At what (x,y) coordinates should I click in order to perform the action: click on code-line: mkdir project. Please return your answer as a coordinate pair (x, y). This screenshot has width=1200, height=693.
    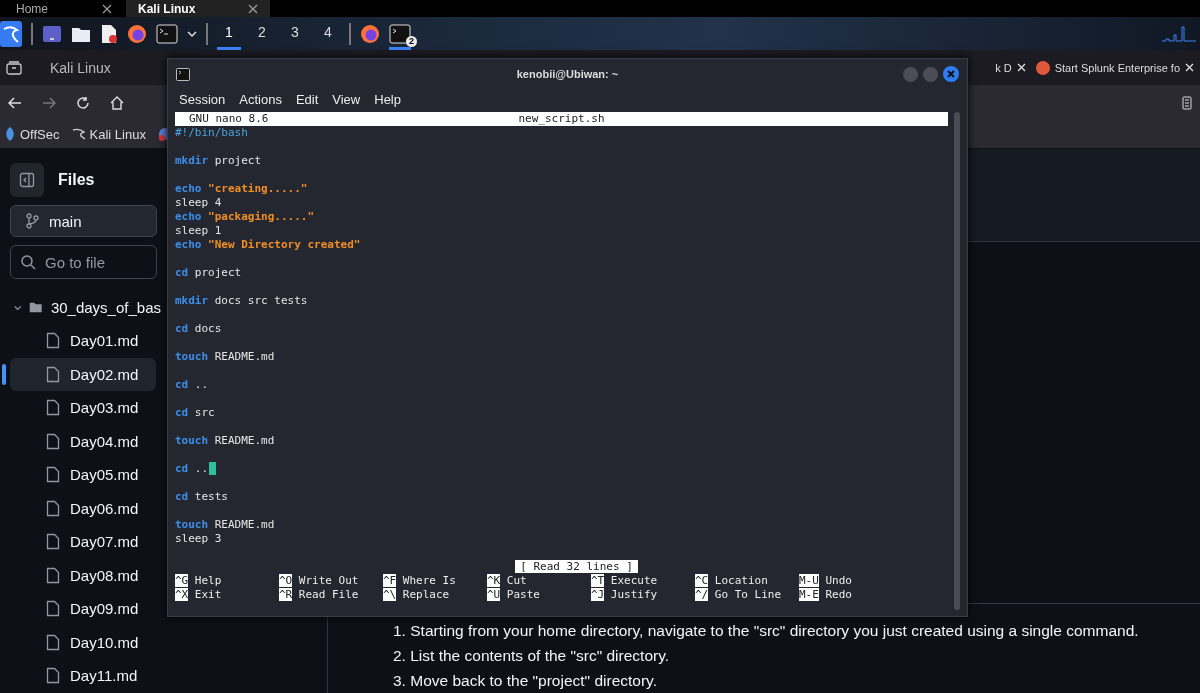
    Looking at the image, I should click on (218, 161).